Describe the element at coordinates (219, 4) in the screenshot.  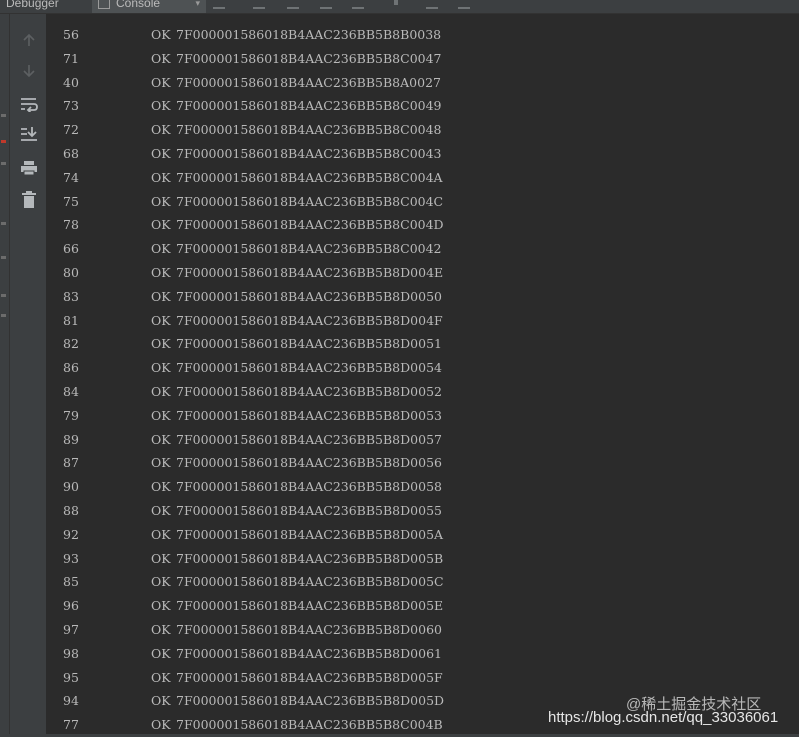
I see `layout-icon` at that location.